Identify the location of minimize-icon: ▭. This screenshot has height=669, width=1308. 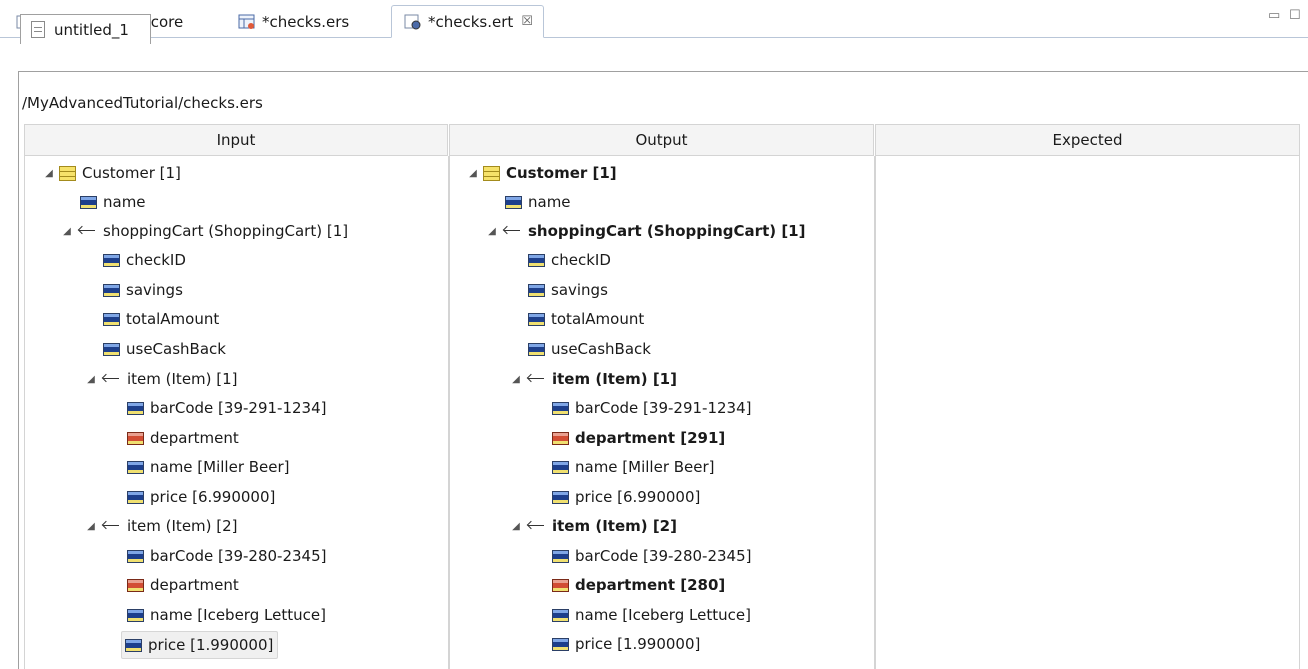
(1274, 15).